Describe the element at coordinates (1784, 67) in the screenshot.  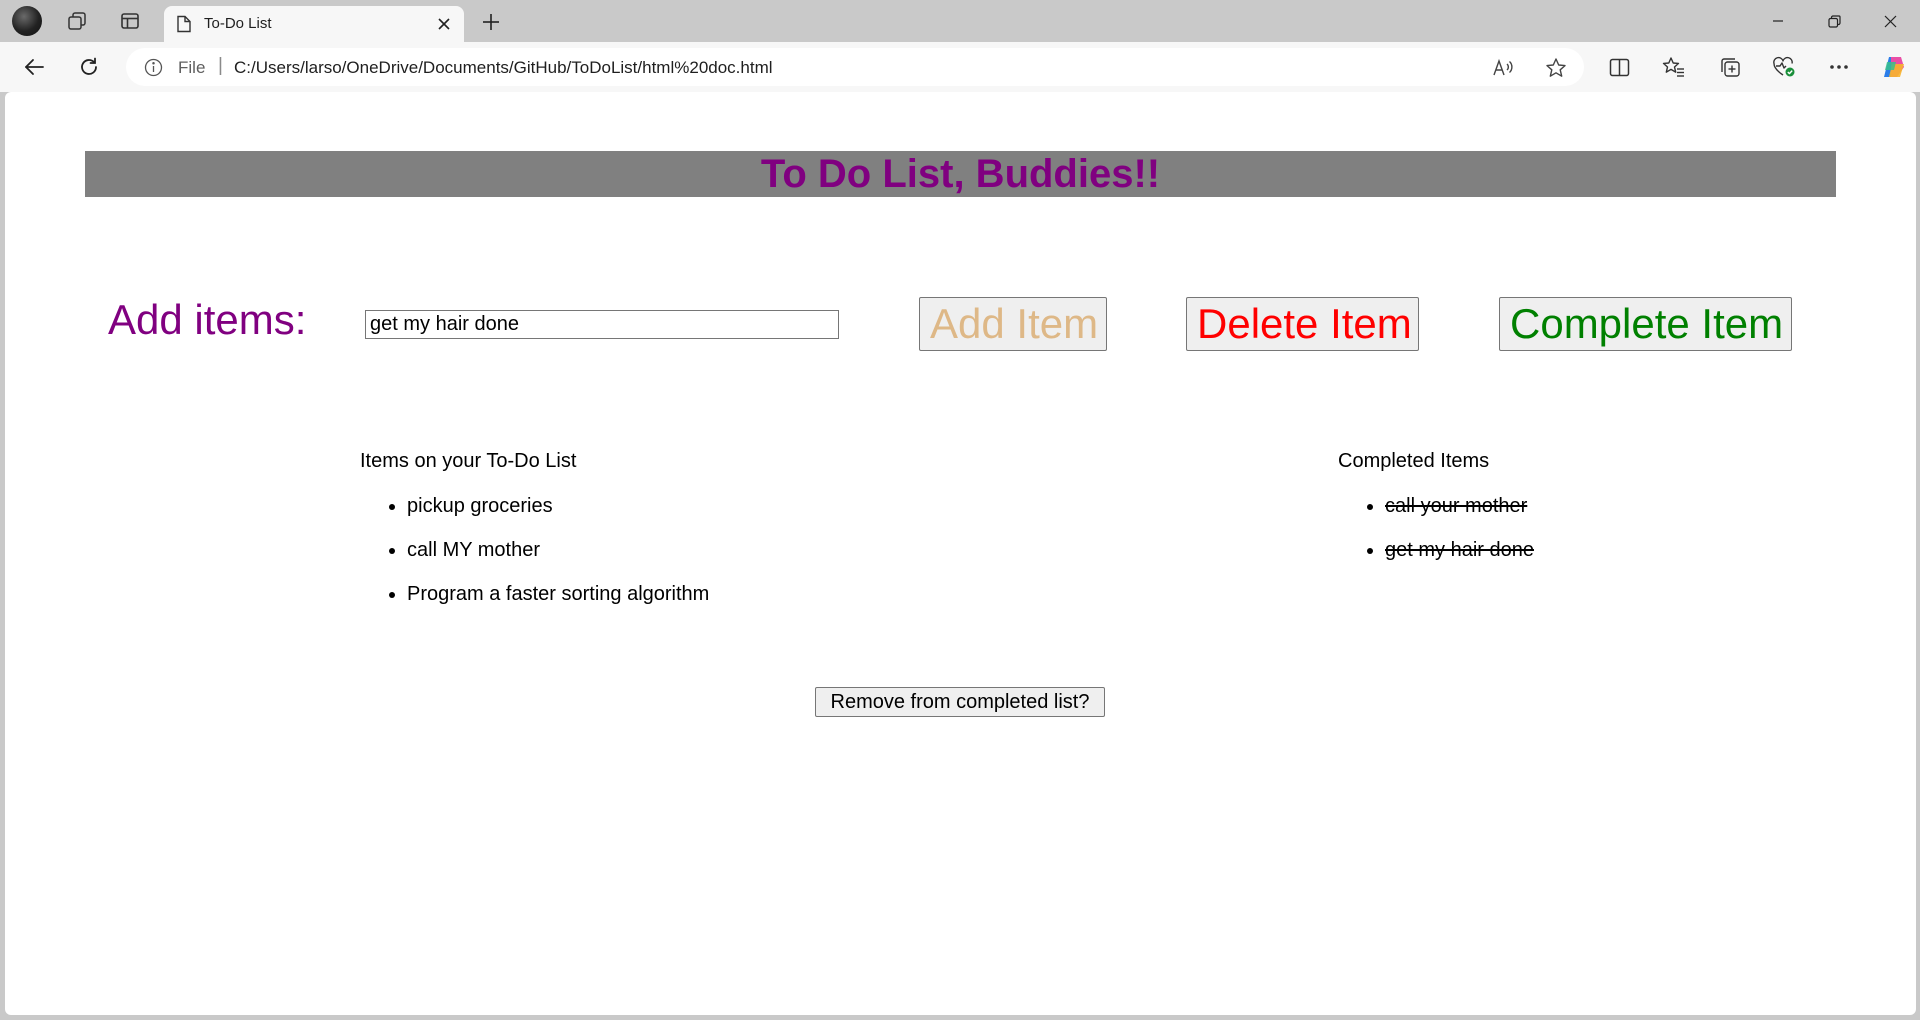
I see `browser-essentials-icon` at that location.